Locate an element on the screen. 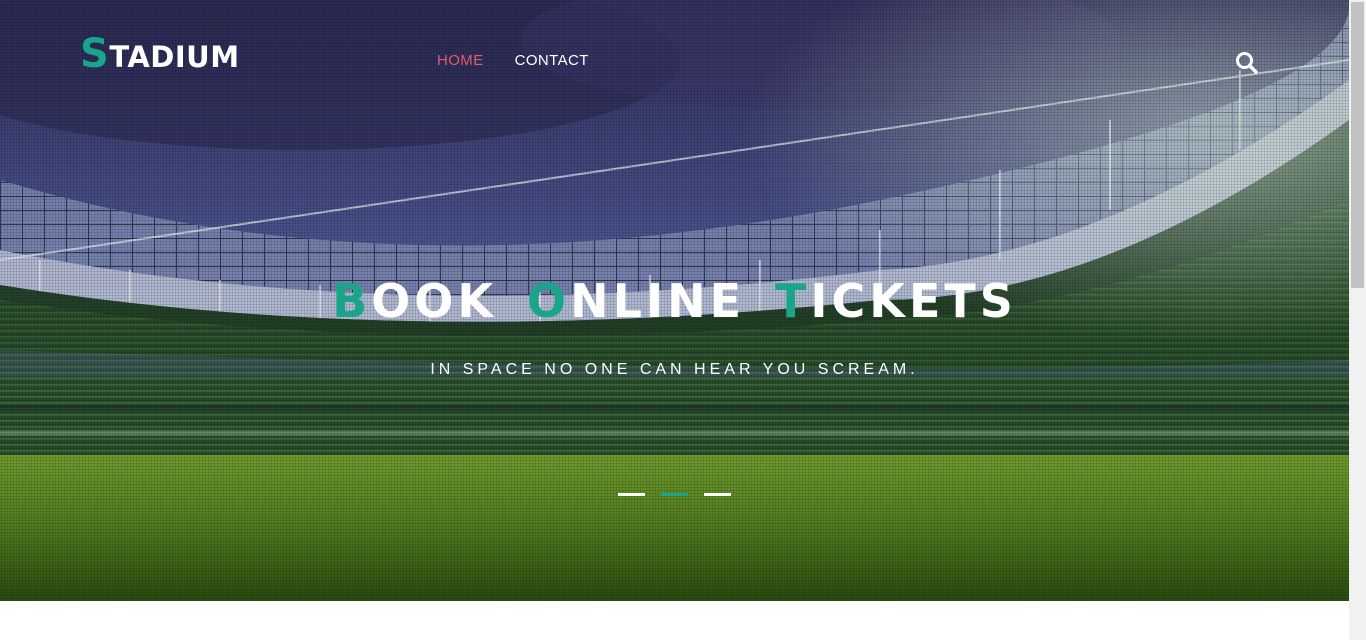 The width and height of the screenshot is (1366, 640). headline-word-book: BOOK is located at coordinates (415, 301).